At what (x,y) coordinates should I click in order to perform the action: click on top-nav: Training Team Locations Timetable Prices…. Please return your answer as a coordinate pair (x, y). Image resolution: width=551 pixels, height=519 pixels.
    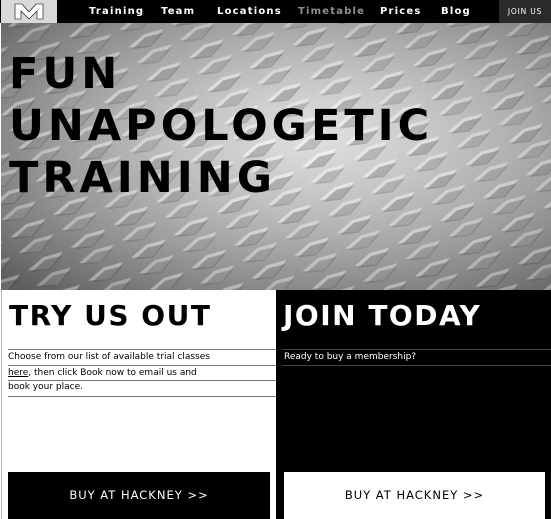
    Looking at the image, I should click on (275, 11).